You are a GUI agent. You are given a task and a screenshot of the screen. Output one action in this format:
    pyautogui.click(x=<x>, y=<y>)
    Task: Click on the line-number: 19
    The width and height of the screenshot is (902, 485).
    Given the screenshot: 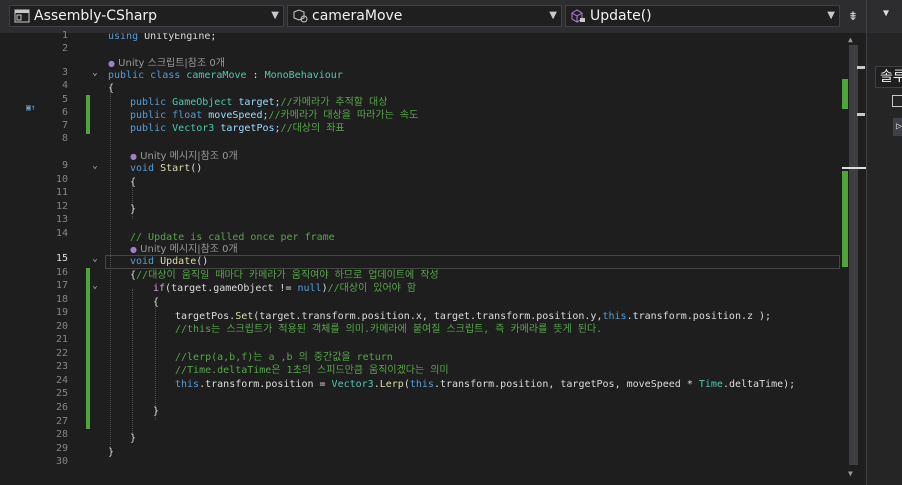 What is the action you would take?
    pyautogui.click(x=61, y=312)
    